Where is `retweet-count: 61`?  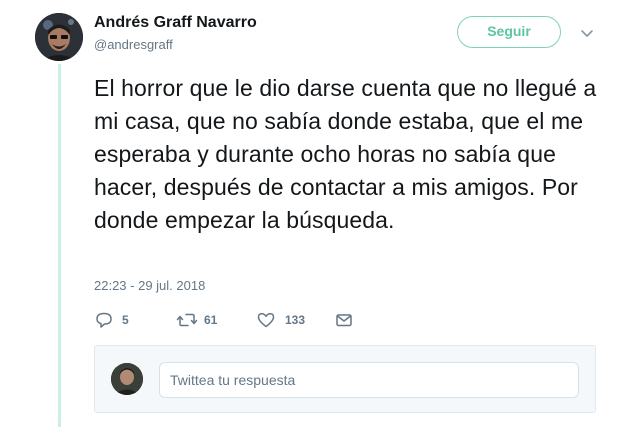
retweet-count: 61 is located at coordinates (211, 320).